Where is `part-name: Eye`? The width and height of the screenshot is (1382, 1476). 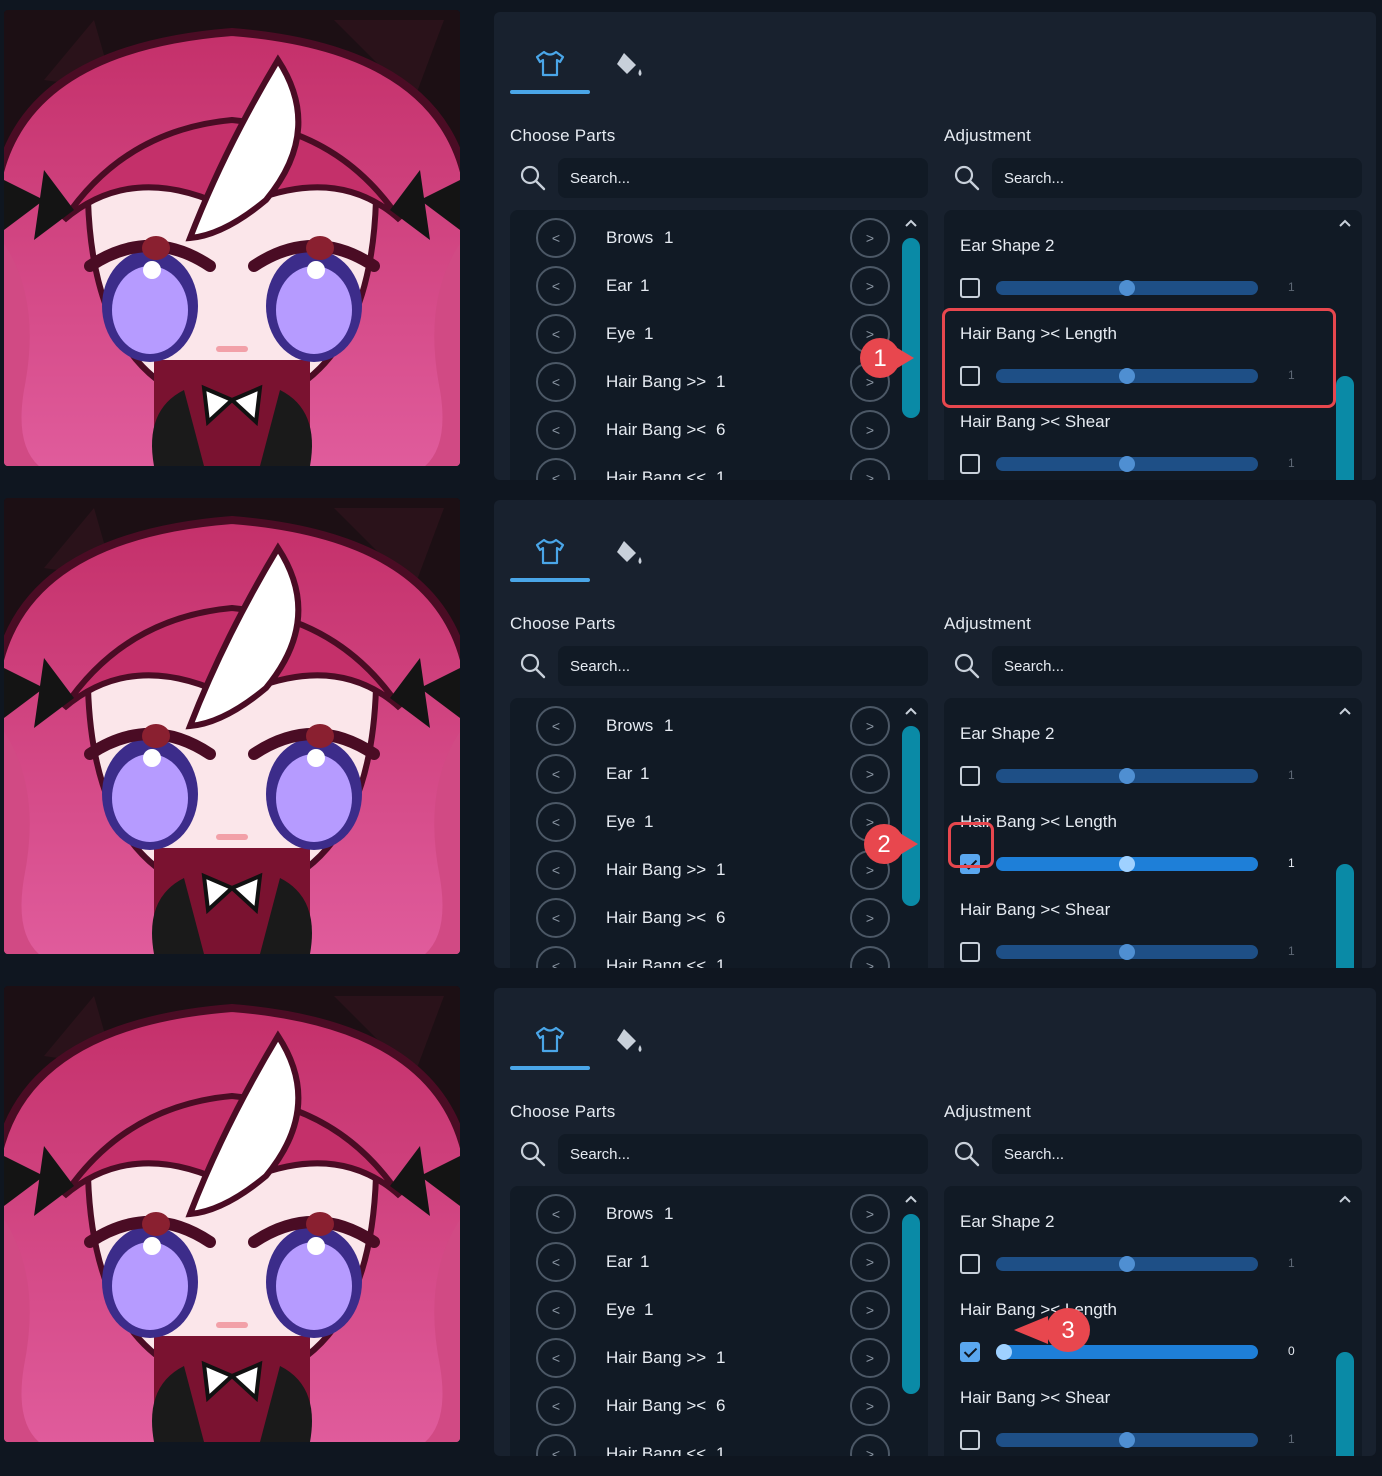 part-name: Eye is located at coordinates (621, 821).